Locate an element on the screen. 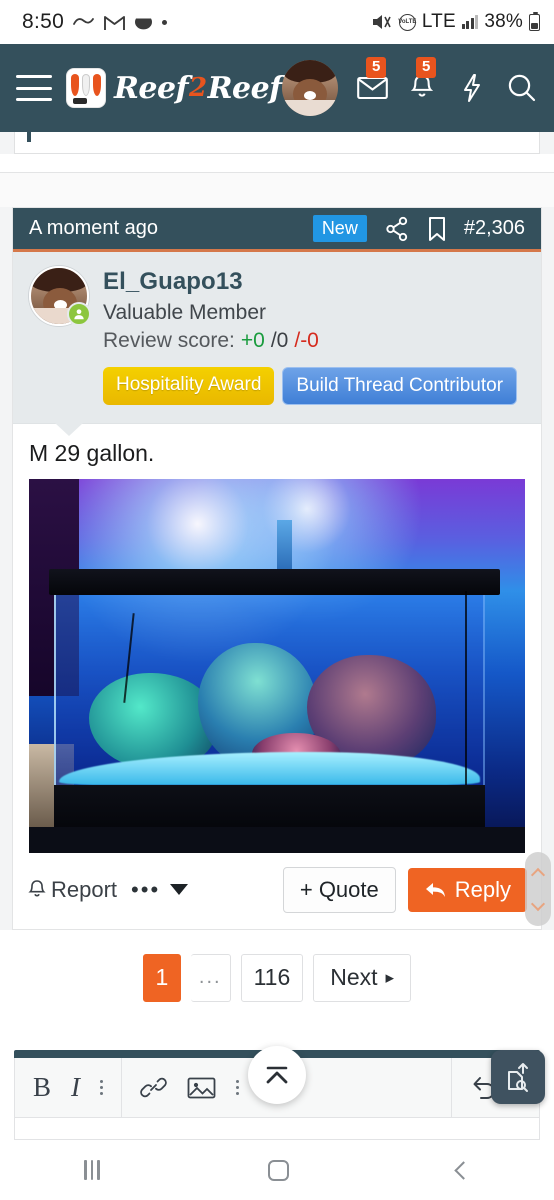 The image size is (554, 1200). bolt-icon is located at coordinates (472, 88).